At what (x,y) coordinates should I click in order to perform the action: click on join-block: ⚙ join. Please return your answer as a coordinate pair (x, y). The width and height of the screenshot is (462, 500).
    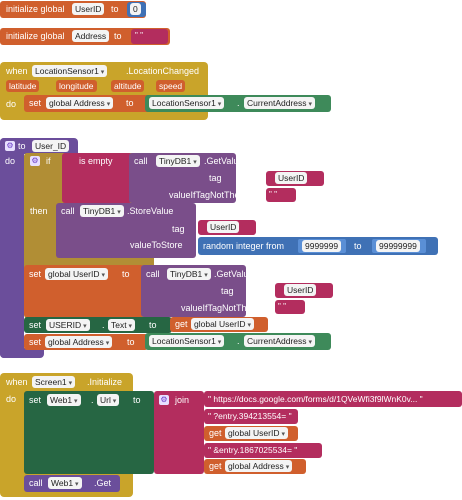
    Looking at the image, I should click on (179, 432).